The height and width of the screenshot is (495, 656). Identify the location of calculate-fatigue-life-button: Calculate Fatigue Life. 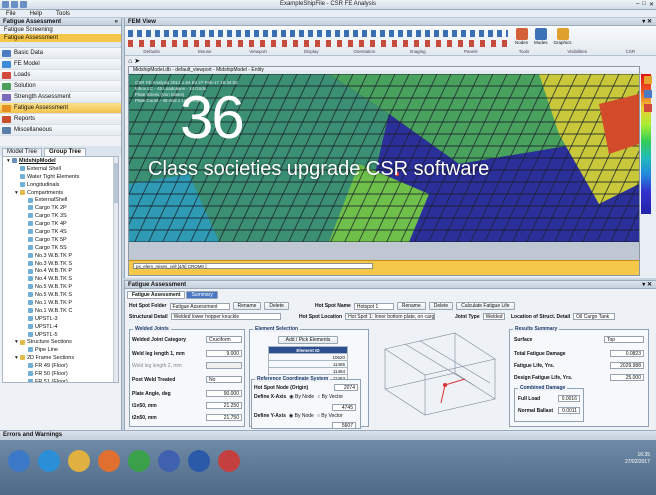
(485, 306).